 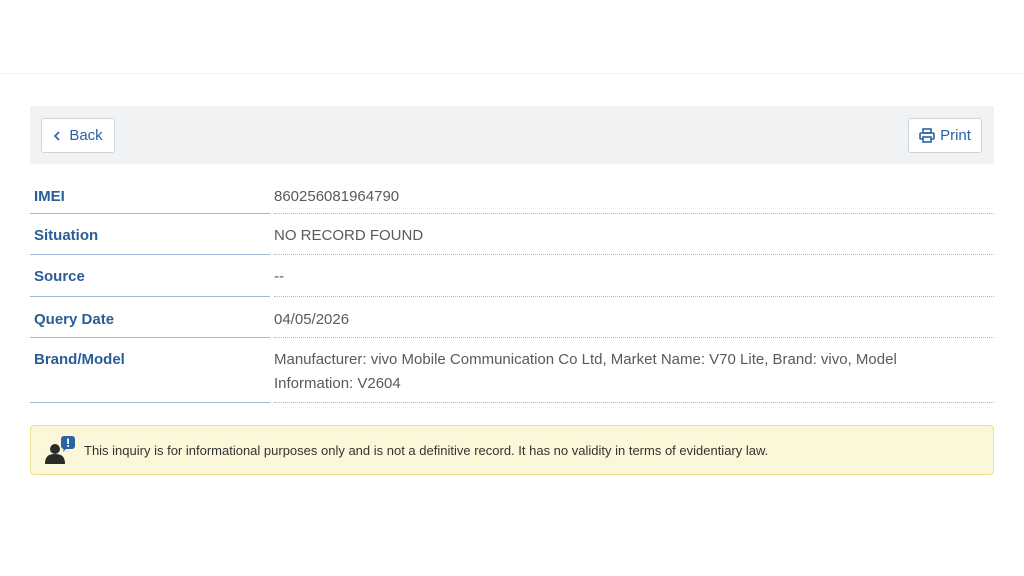 I want to click on table-row: Situation NO RECORD FOUND, so click(x=512, y=234).